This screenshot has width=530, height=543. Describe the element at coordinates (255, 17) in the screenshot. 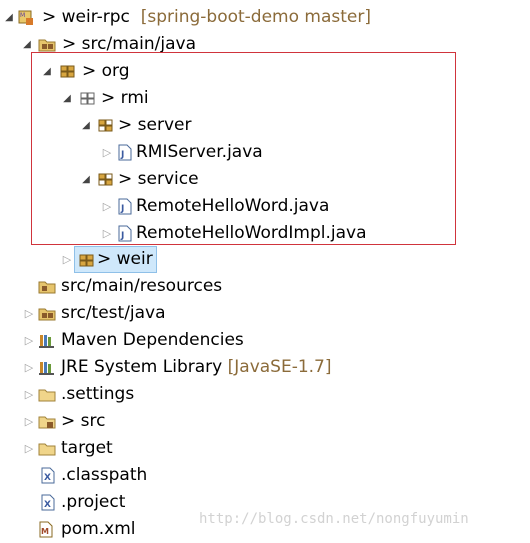

I see `git-decoration: [spring-boot-demo master]` at that location.